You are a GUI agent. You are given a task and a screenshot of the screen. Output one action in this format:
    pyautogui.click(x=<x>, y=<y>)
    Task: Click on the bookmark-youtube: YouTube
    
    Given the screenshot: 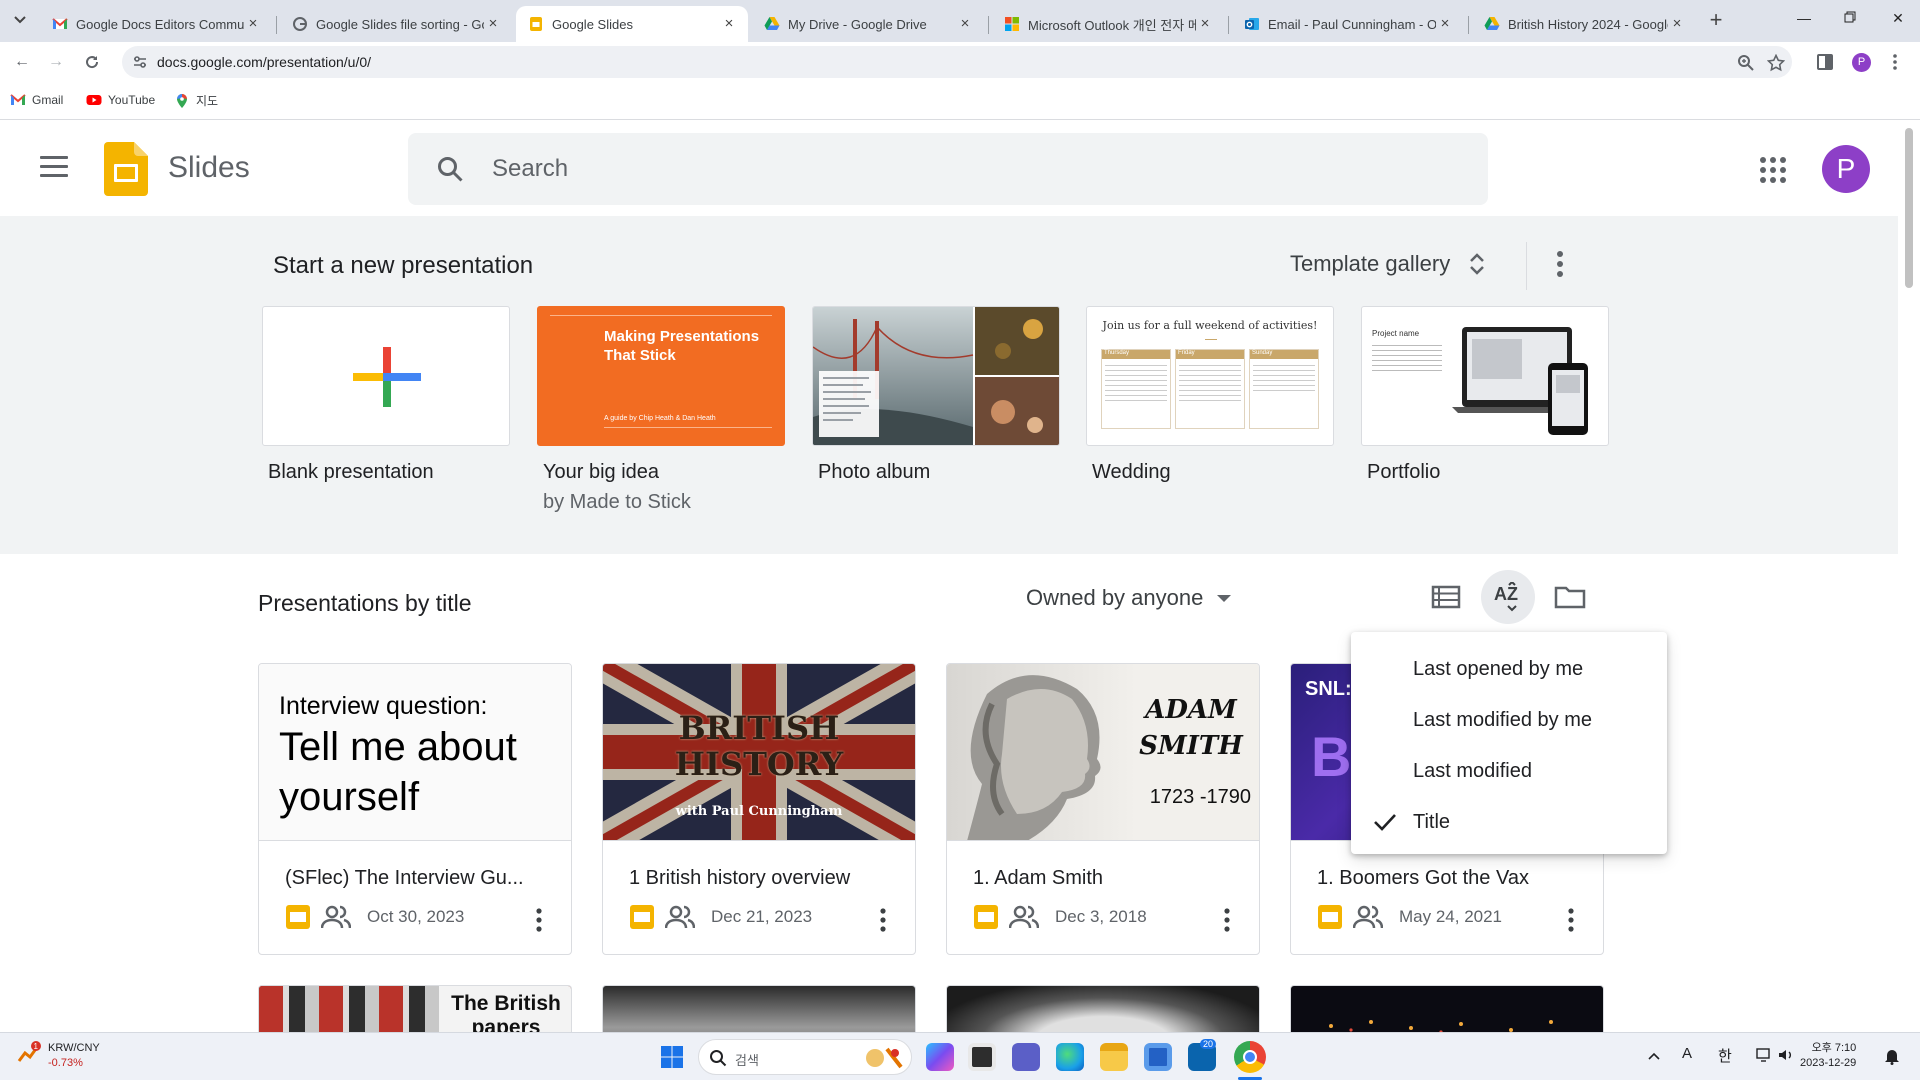 What is the action you would take?
    pyautogui.click(x=120, y=100)
    